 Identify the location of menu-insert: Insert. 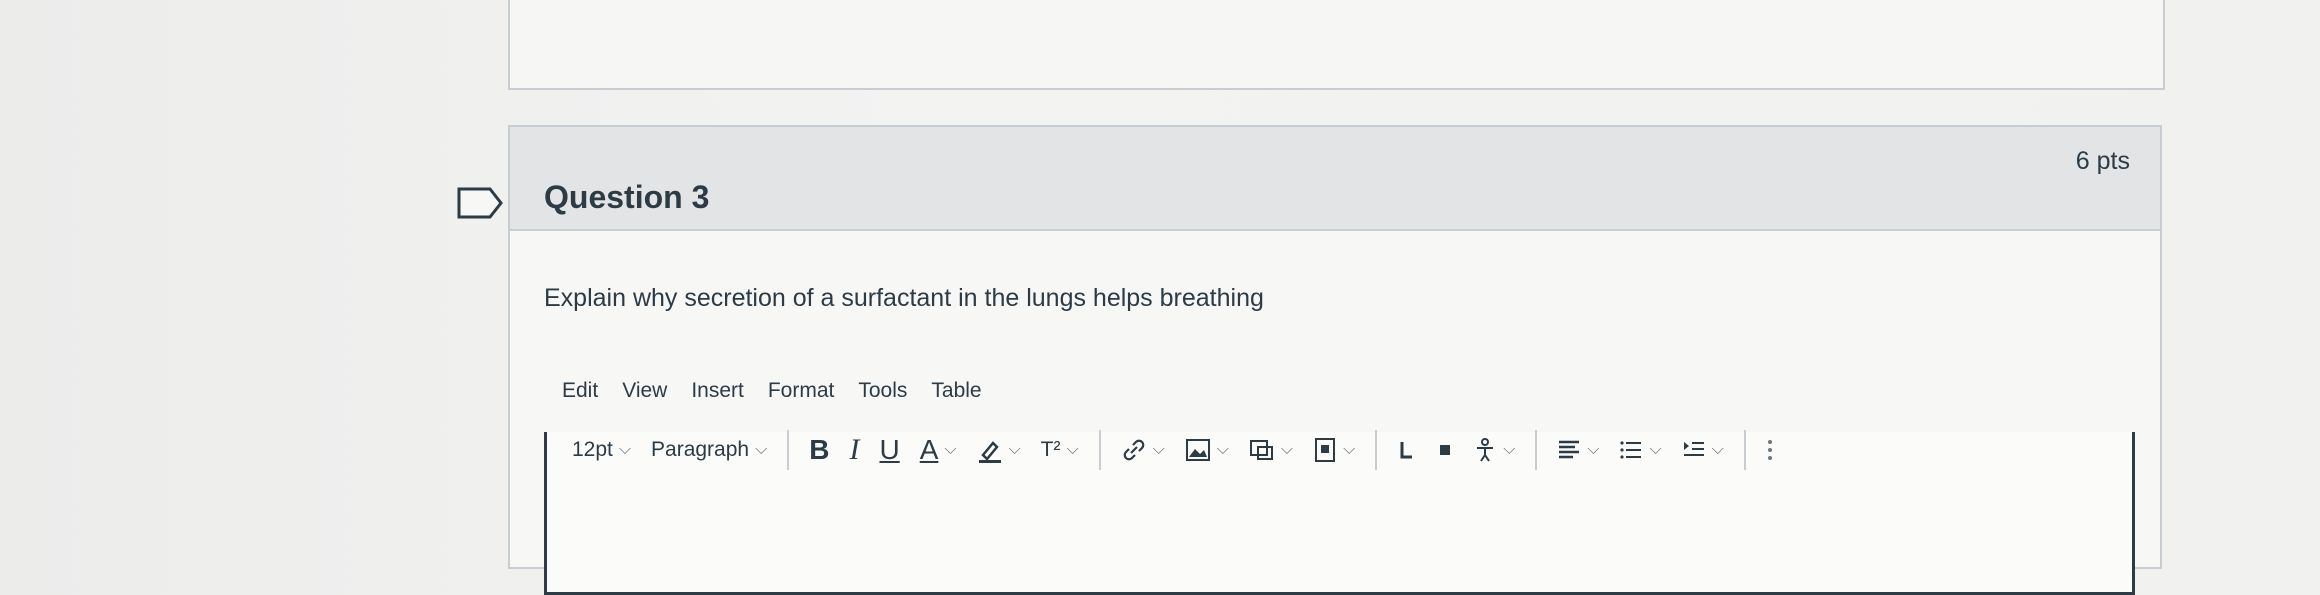
(717, 391).